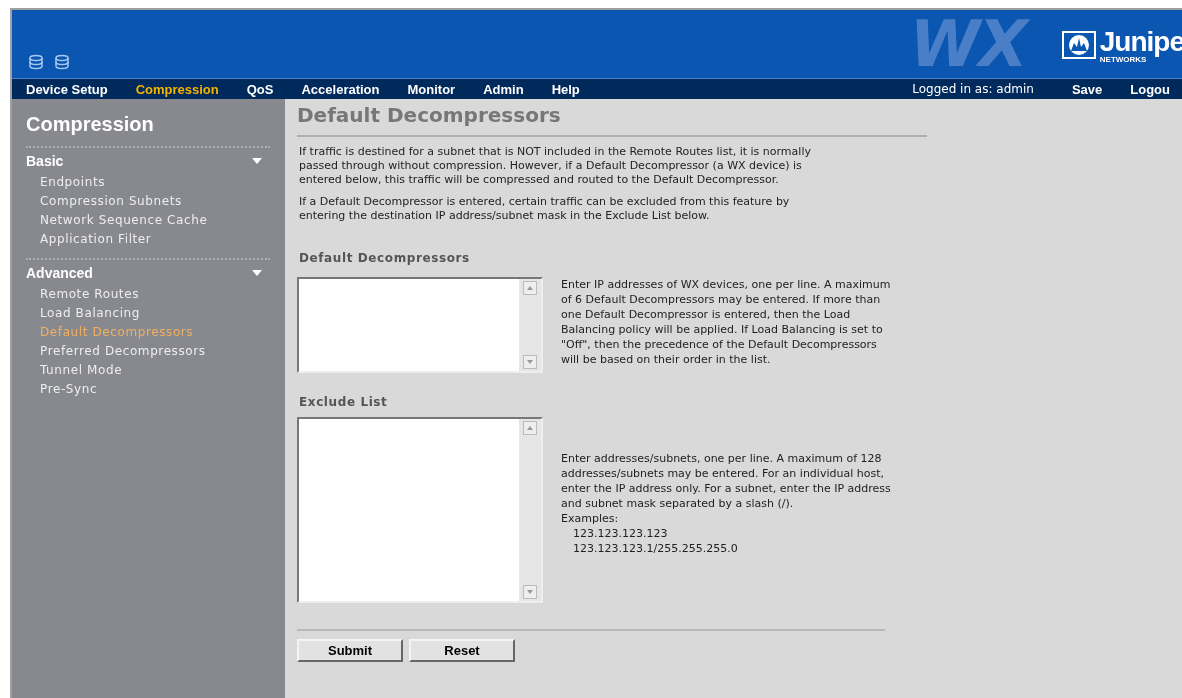 The image size is (1182, 698). What do you see at coordinates (90, 313) in the screenshot?
I see `sidebar-item: Load Balancing` at bounding box center [90, 313].